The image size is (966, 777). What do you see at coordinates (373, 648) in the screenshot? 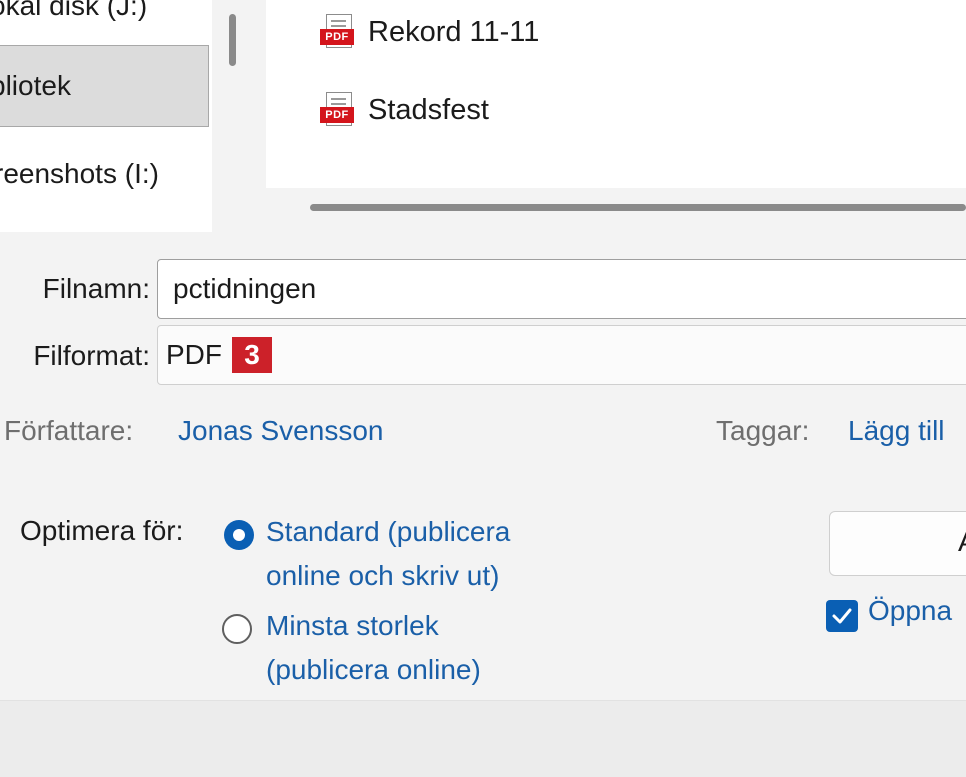
I see `radio-minimum-size-label: Minsta storlek (publicera online)` at bounding box center [373, 648].